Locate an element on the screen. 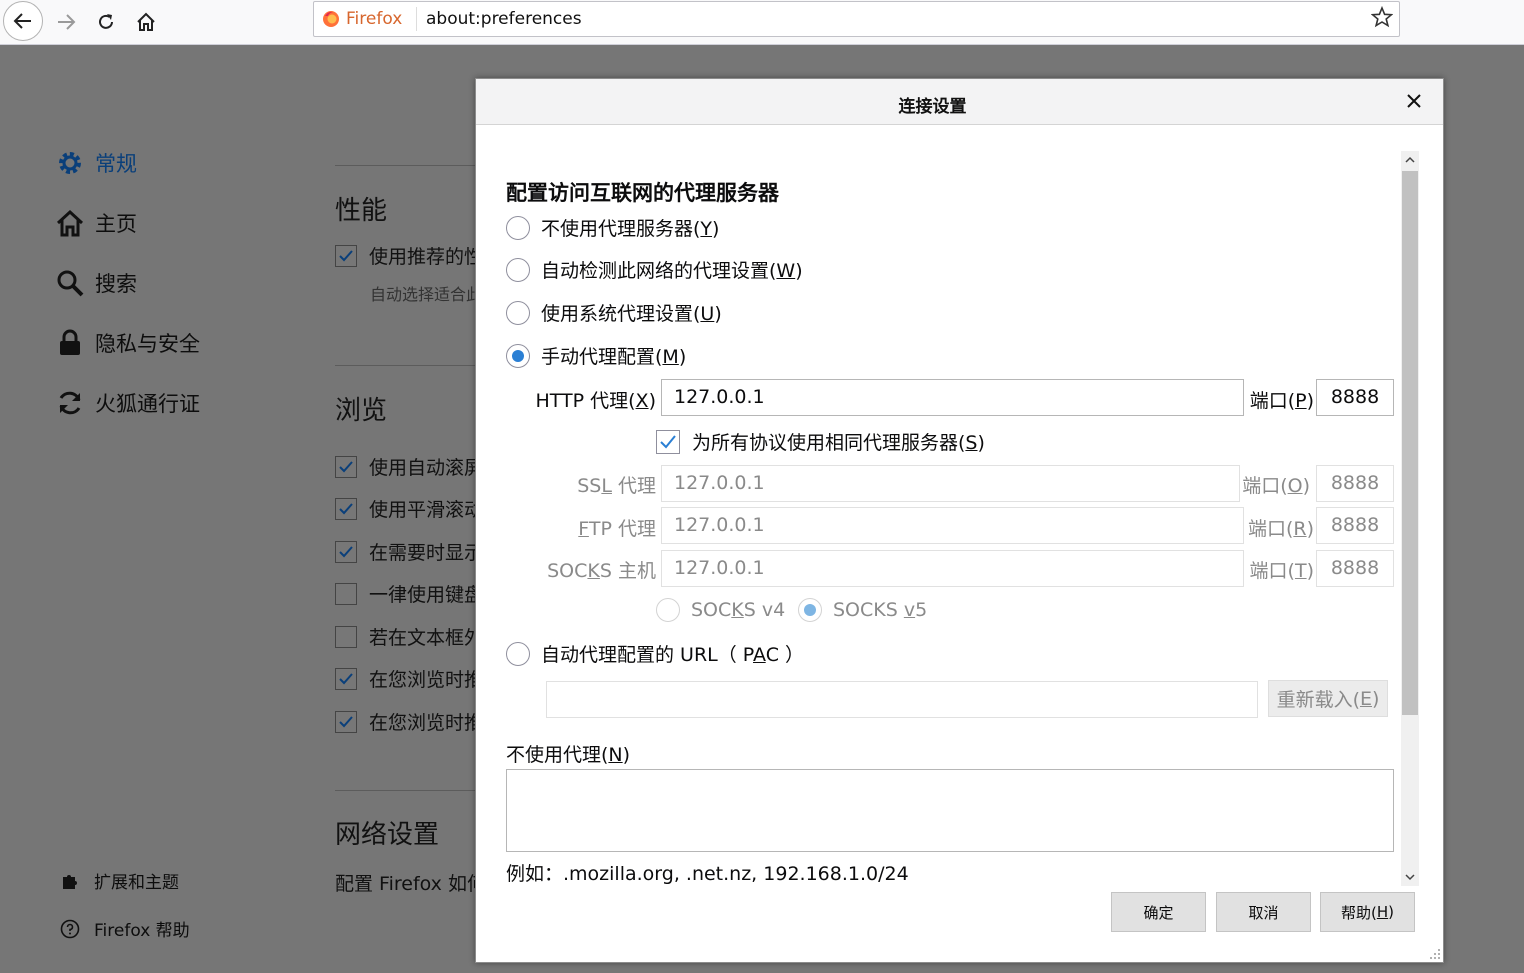  arrow-right-icon is located at coordinates (67, 22).